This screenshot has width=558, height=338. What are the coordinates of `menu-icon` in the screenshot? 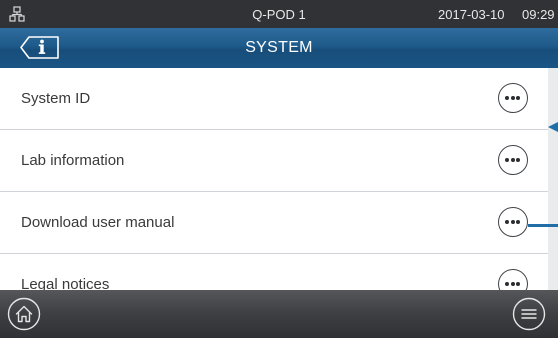 It's located at (529, 314).